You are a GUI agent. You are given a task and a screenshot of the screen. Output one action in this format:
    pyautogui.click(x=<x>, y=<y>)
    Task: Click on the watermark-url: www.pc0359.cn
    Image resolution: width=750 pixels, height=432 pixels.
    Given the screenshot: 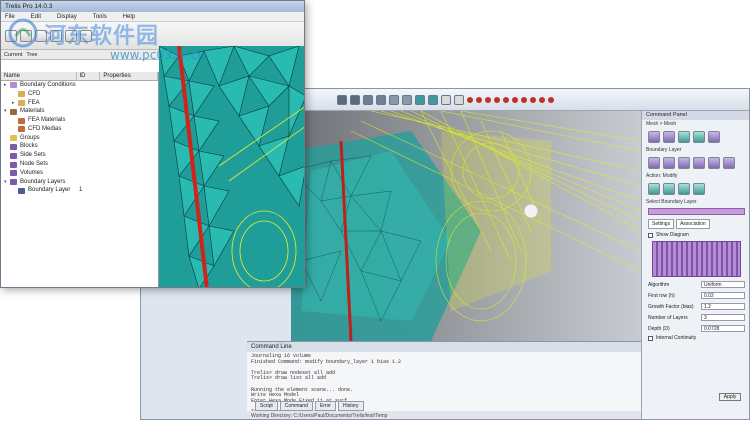 What is the action you would take?
    pyautogui.click(x=157, y=55)
    